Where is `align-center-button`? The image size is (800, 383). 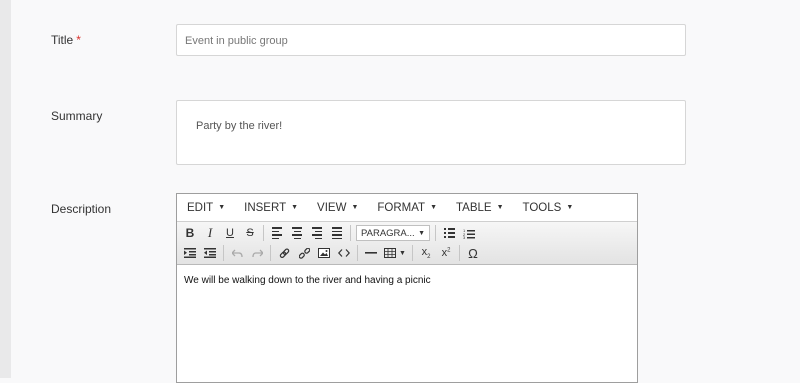
align-center-button is located at coordinates (297, 233).